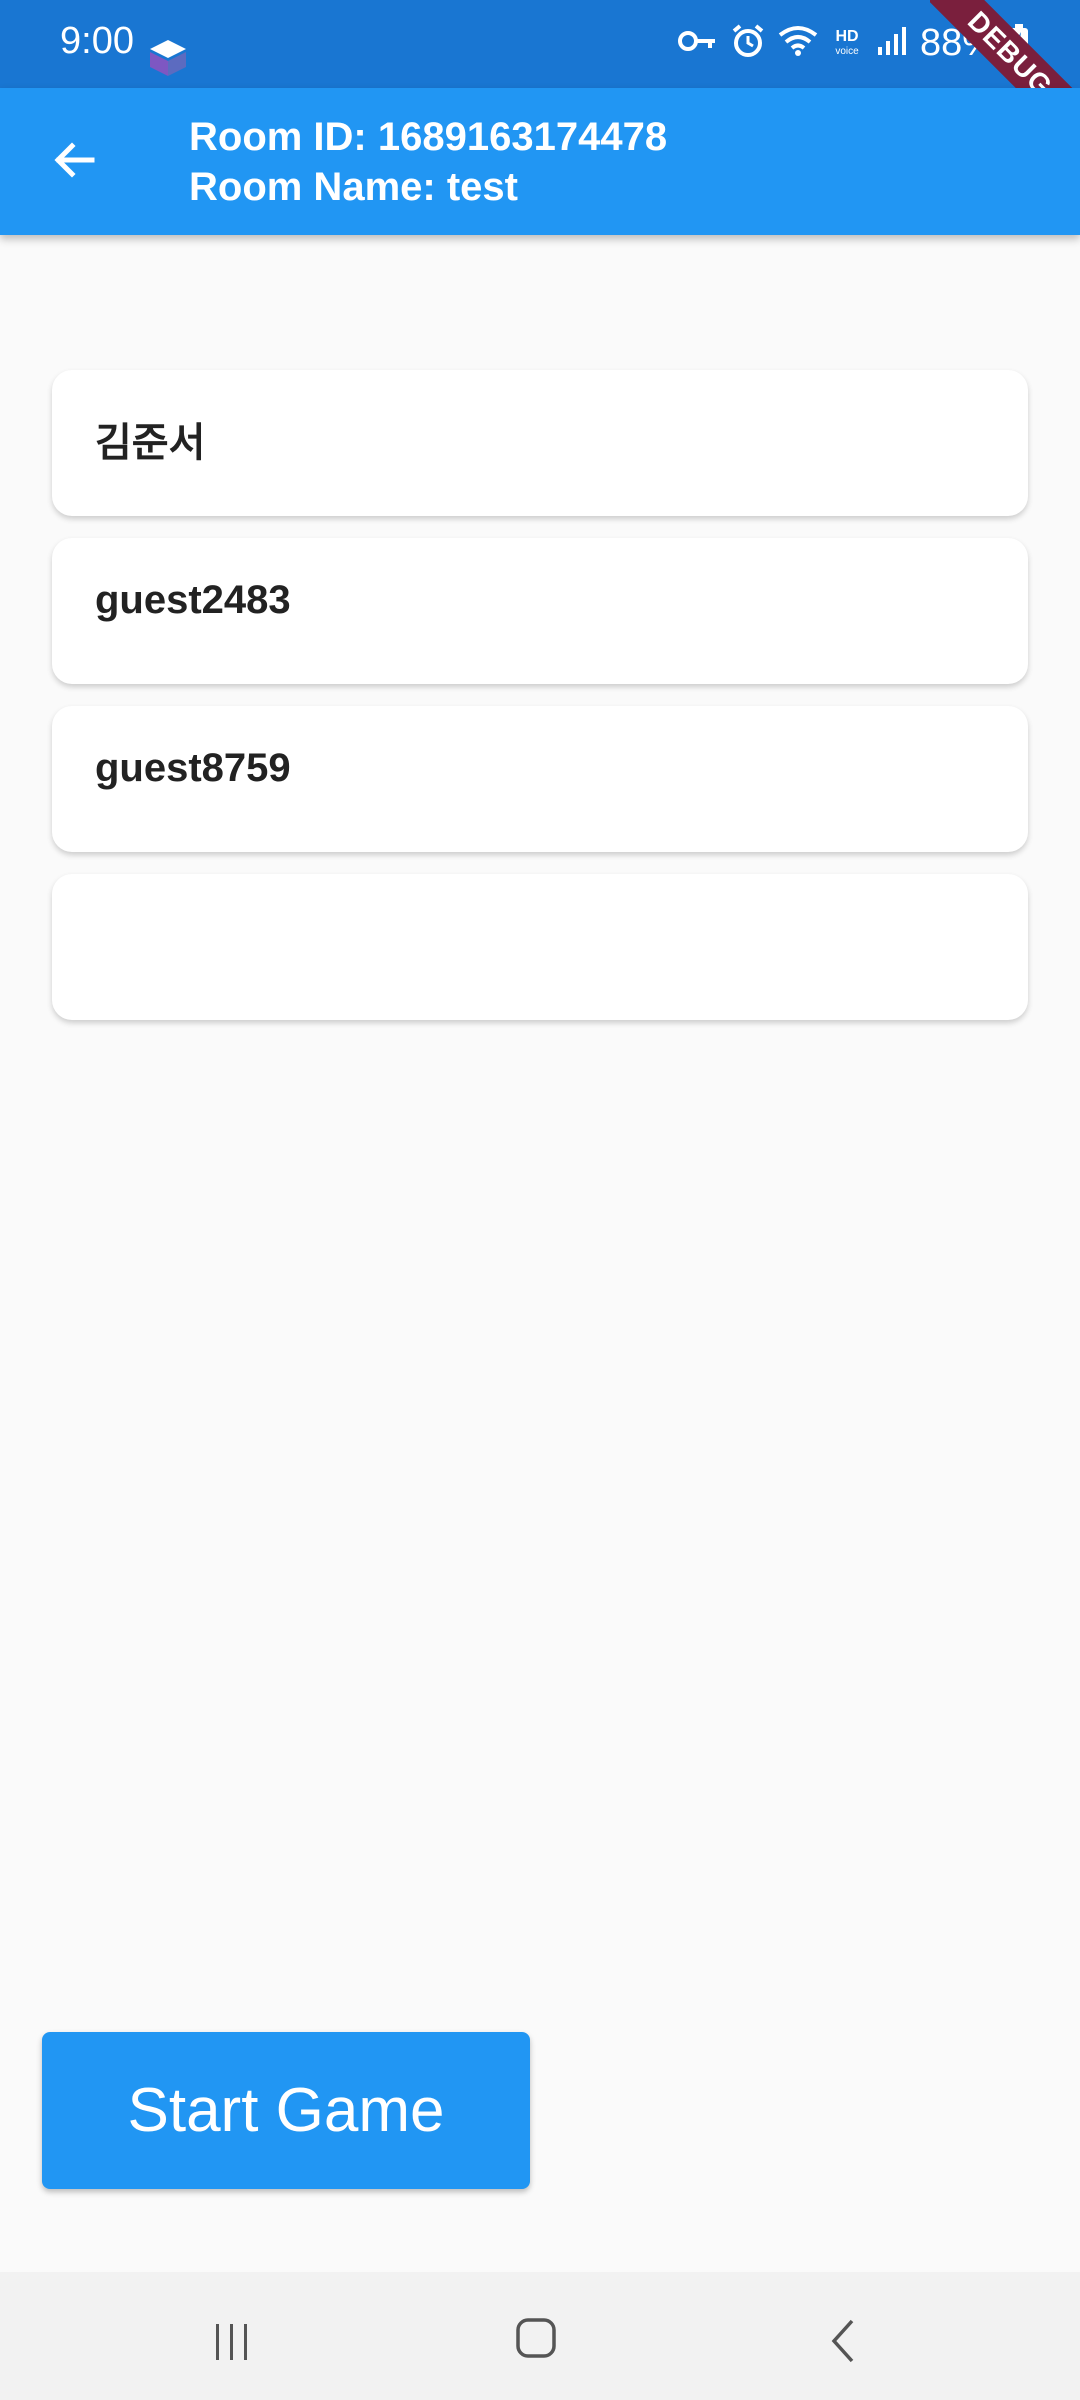  What do you see at coordinates (892, 43) in the screenshot?
I see `signal-icon` at bounding box center [892, 43].